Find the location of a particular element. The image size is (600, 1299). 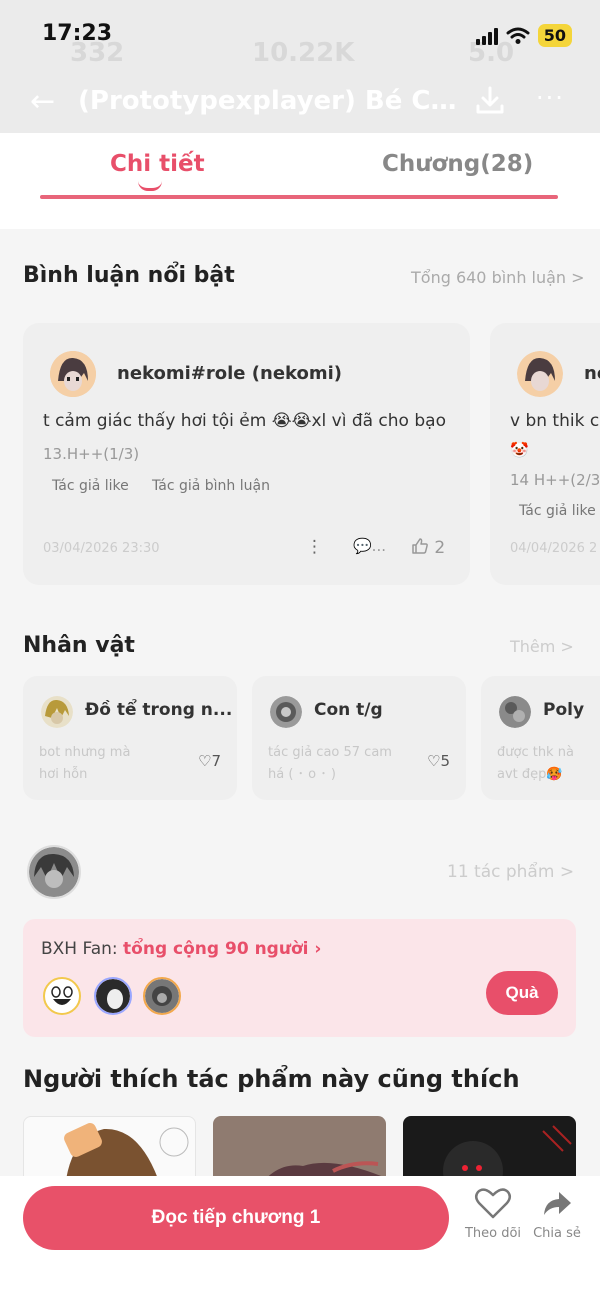

share-label: Chia sẻ is located at coordinates (557, 1233).